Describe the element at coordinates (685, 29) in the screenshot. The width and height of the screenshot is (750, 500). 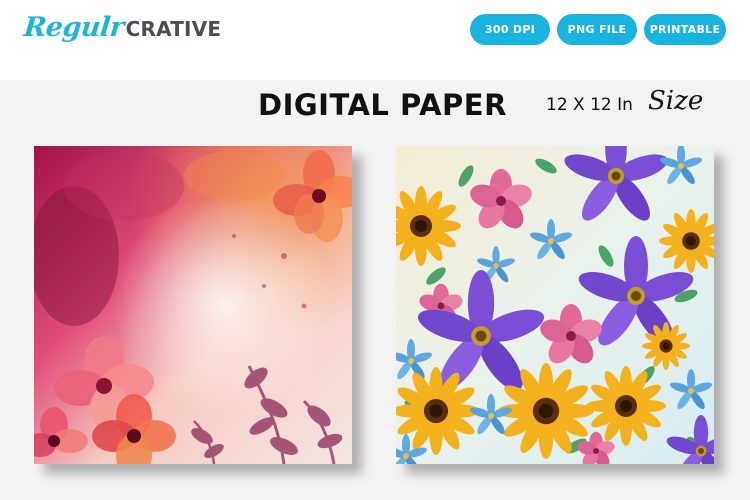
I see `badge-printable: PRINTABLE` at that location.